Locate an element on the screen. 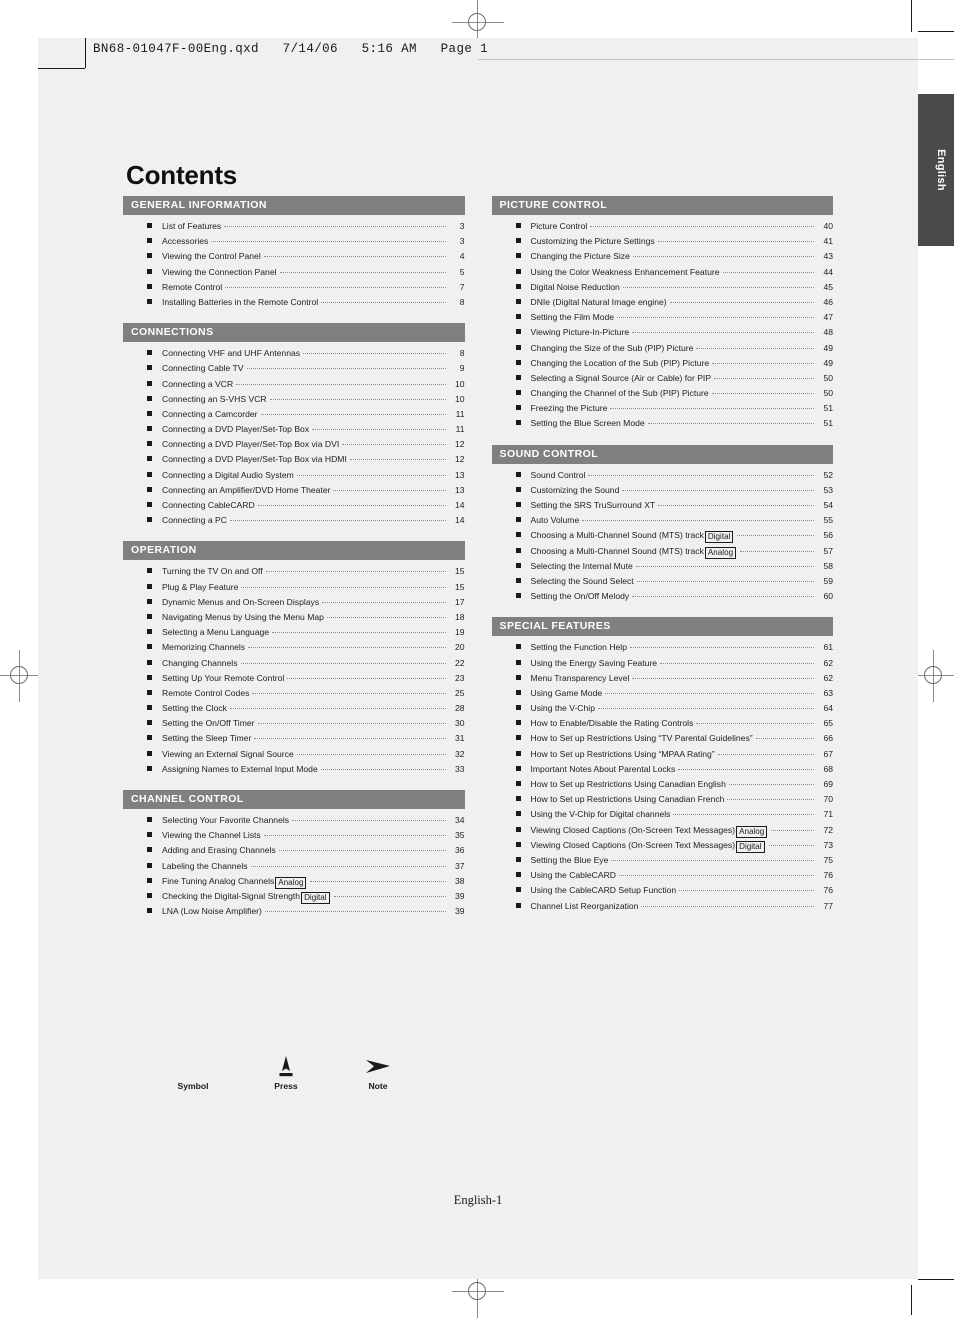 The width and height of the screenshot is (954, 1318). toc-entry: Auto Volume 55 is located at coordinates (662, 522).